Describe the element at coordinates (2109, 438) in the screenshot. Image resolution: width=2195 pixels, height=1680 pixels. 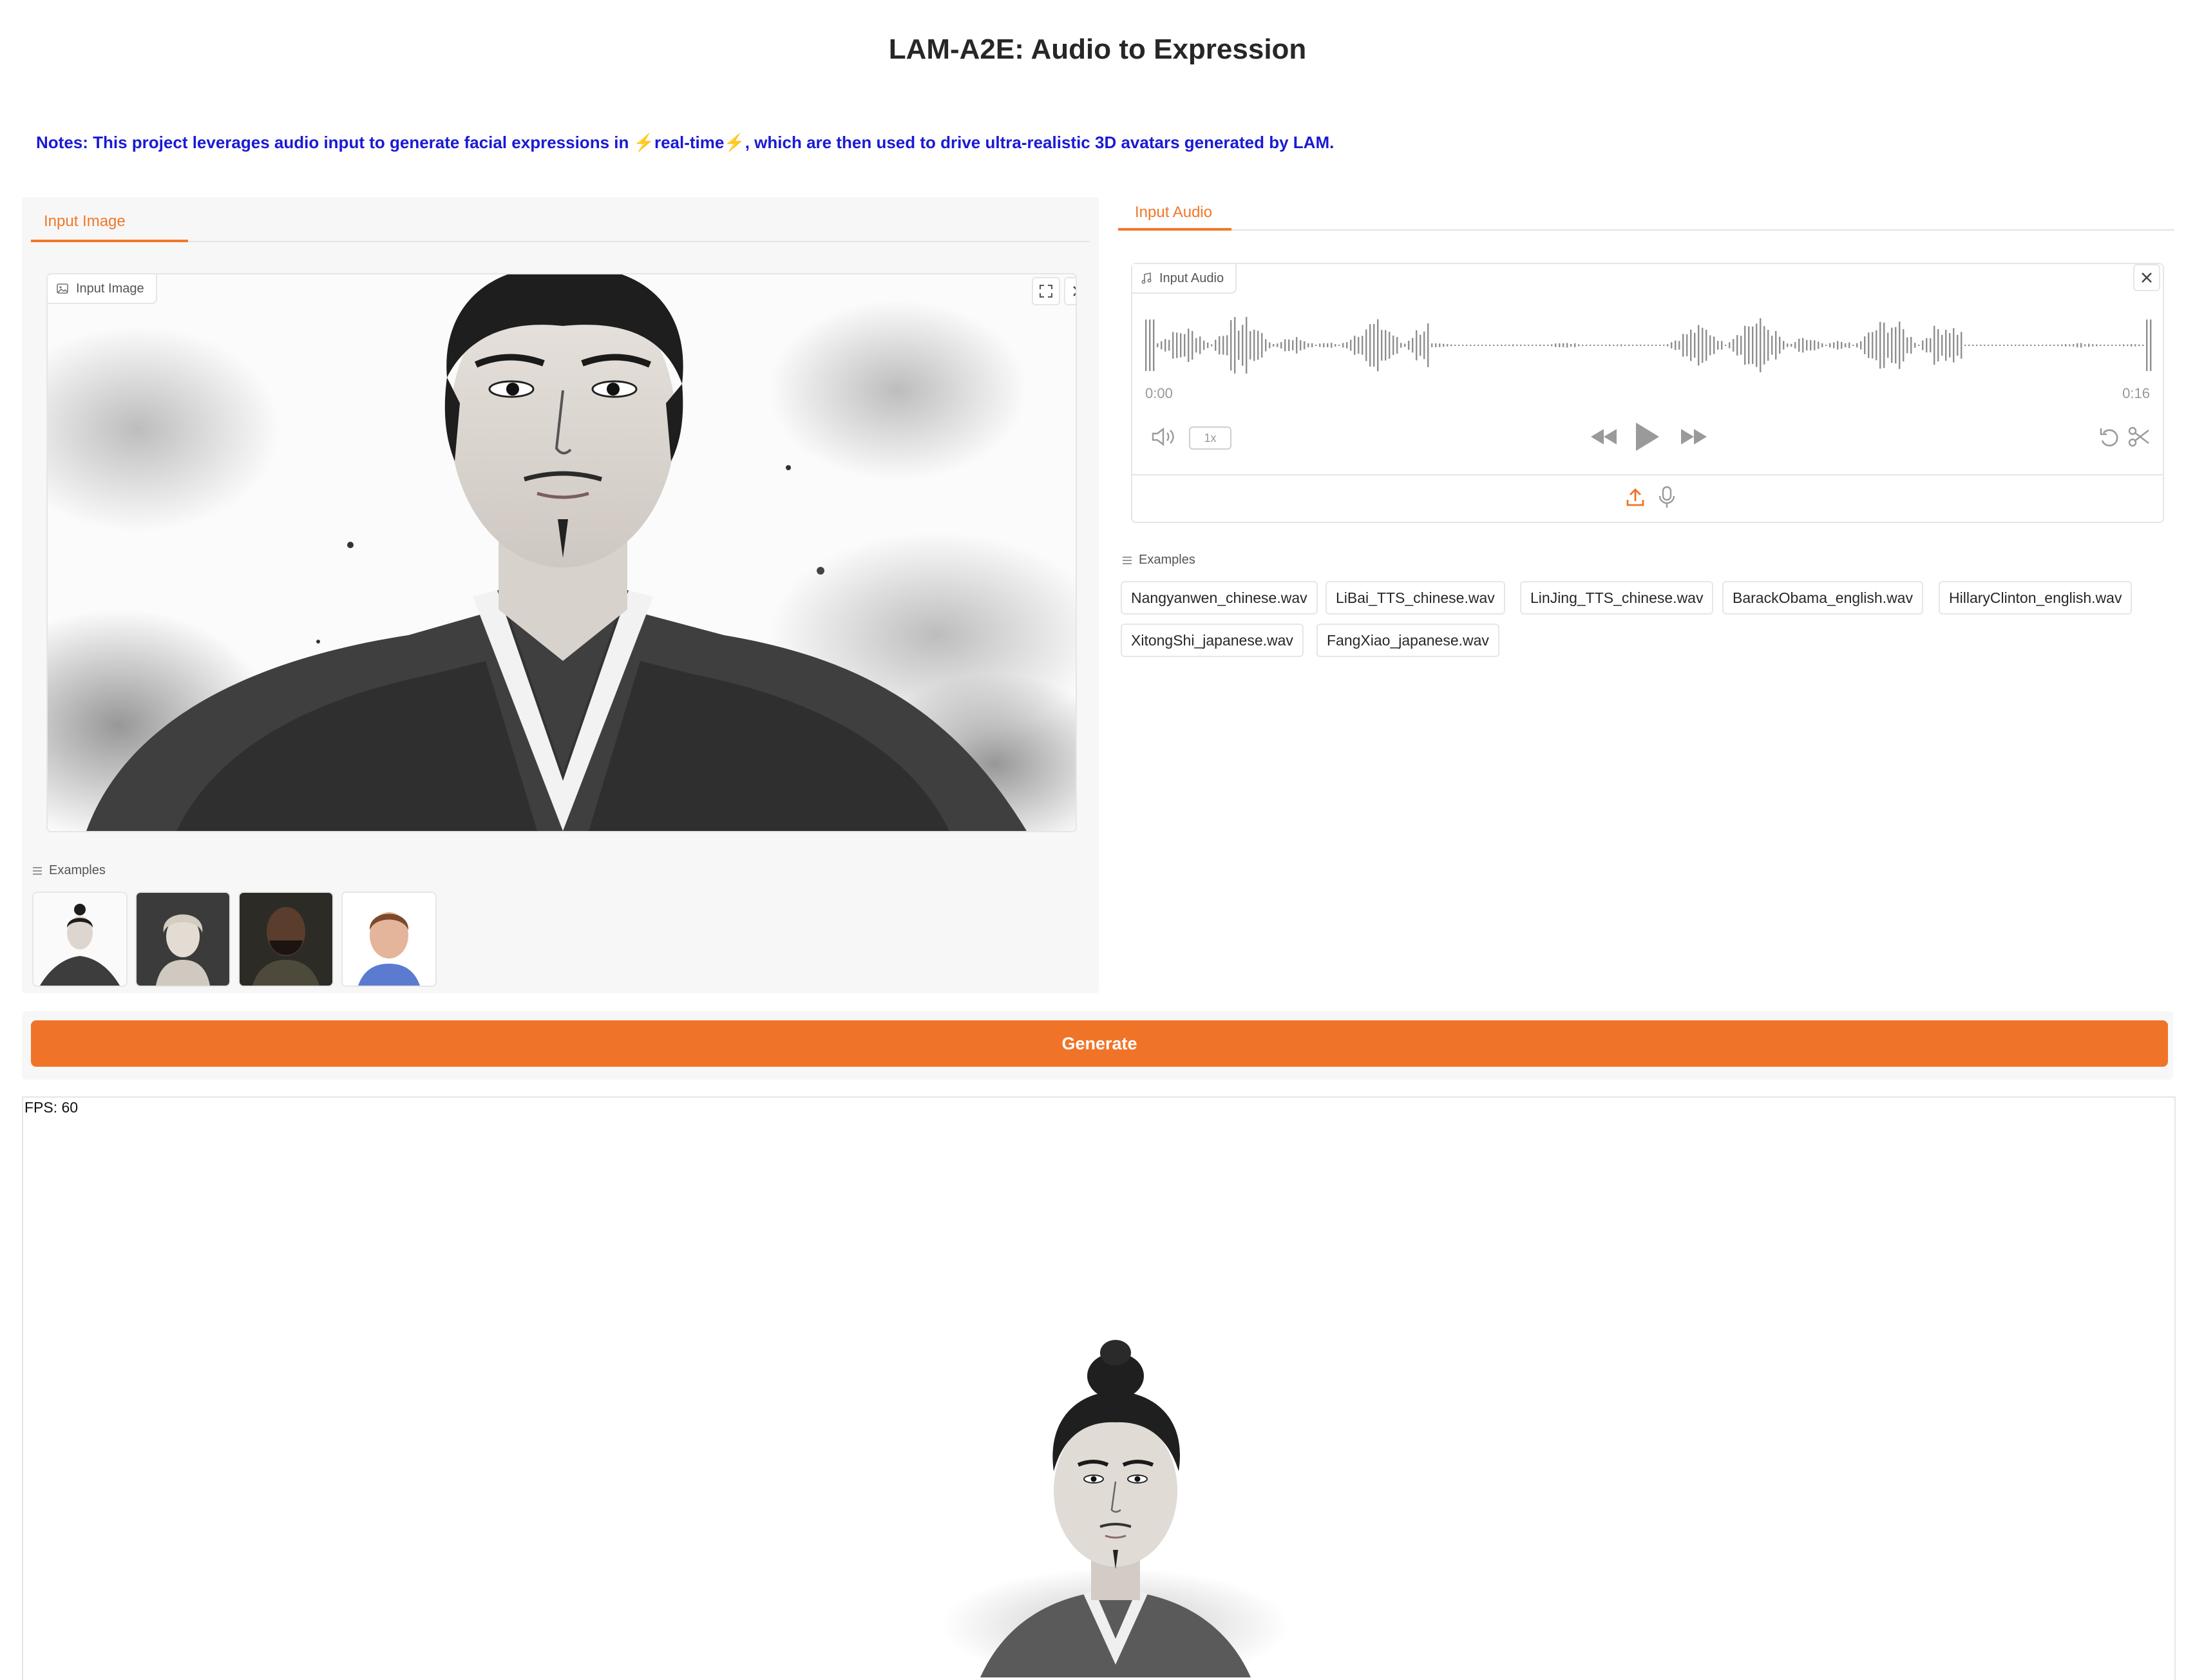
I see `undo-button` at that location.